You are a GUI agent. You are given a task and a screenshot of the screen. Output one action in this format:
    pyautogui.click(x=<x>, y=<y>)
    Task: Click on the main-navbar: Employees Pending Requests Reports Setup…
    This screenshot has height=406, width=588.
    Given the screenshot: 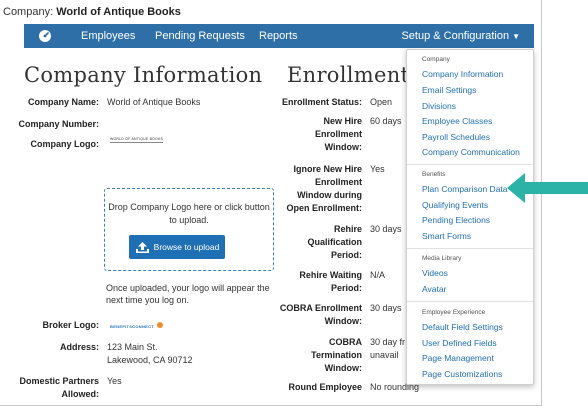 What is the action you would take?
    pyautogui.click(x=279, y=36)
    